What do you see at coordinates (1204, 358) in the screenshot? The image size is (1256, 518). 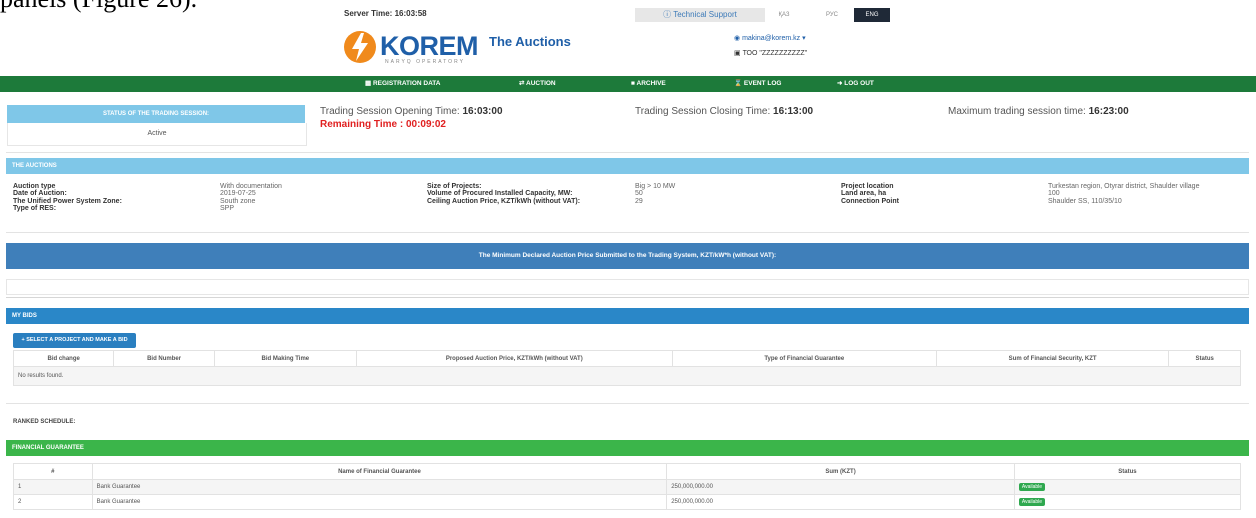 I see `col-status: Status` at bounding box center [1204, 358].